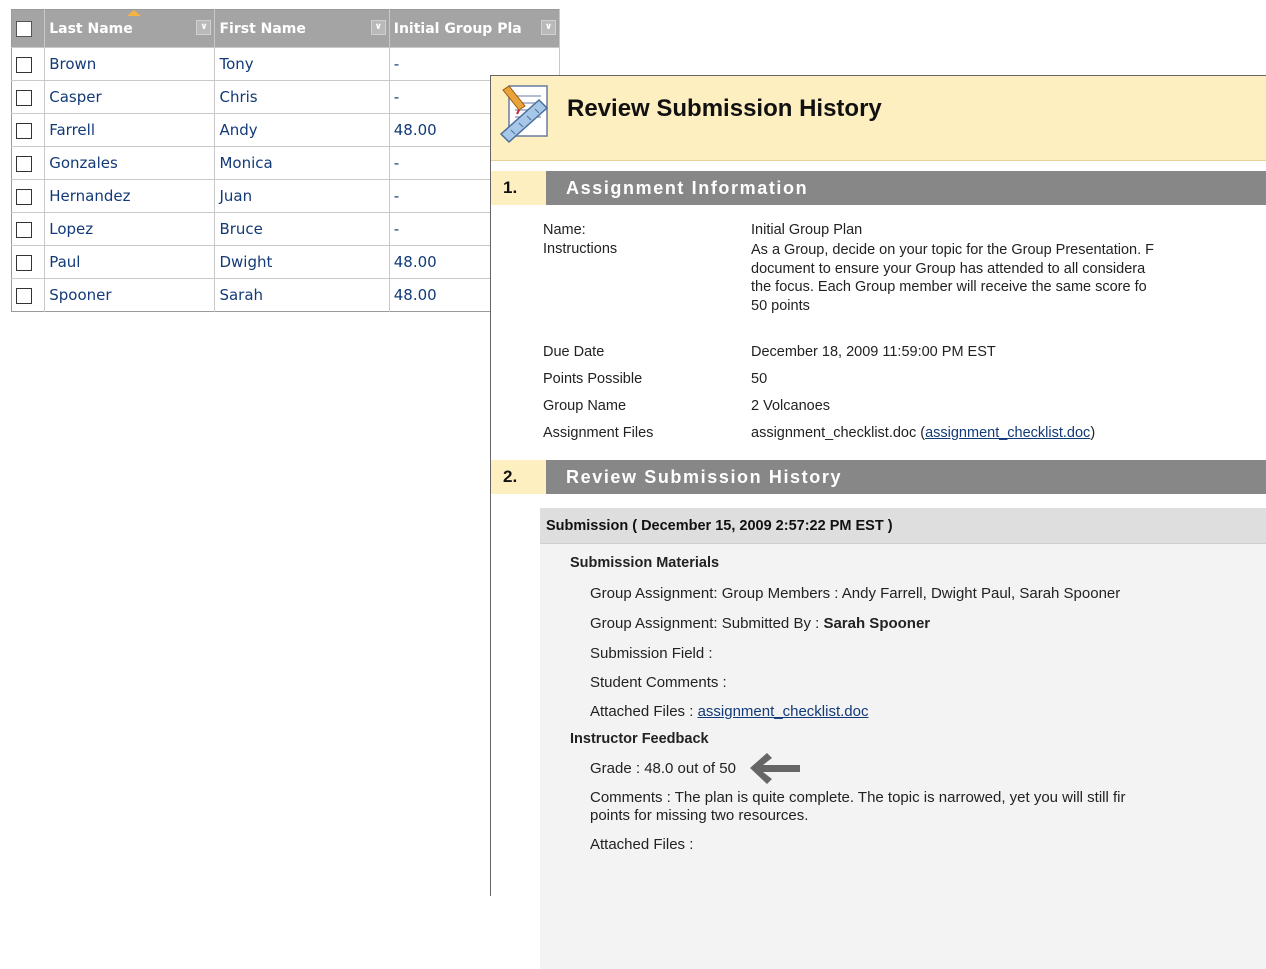 This screenshot has width=1266, height=969. I want to click on submission-materials-heading: Submission Materials, so click(645, 563).